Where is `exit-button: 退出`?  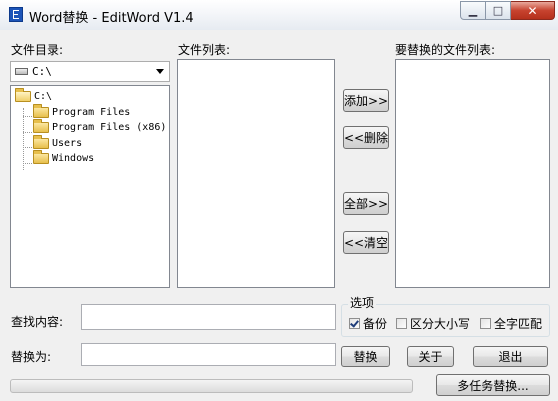 exit-button: 退出 is located at coordinates (510, 356).